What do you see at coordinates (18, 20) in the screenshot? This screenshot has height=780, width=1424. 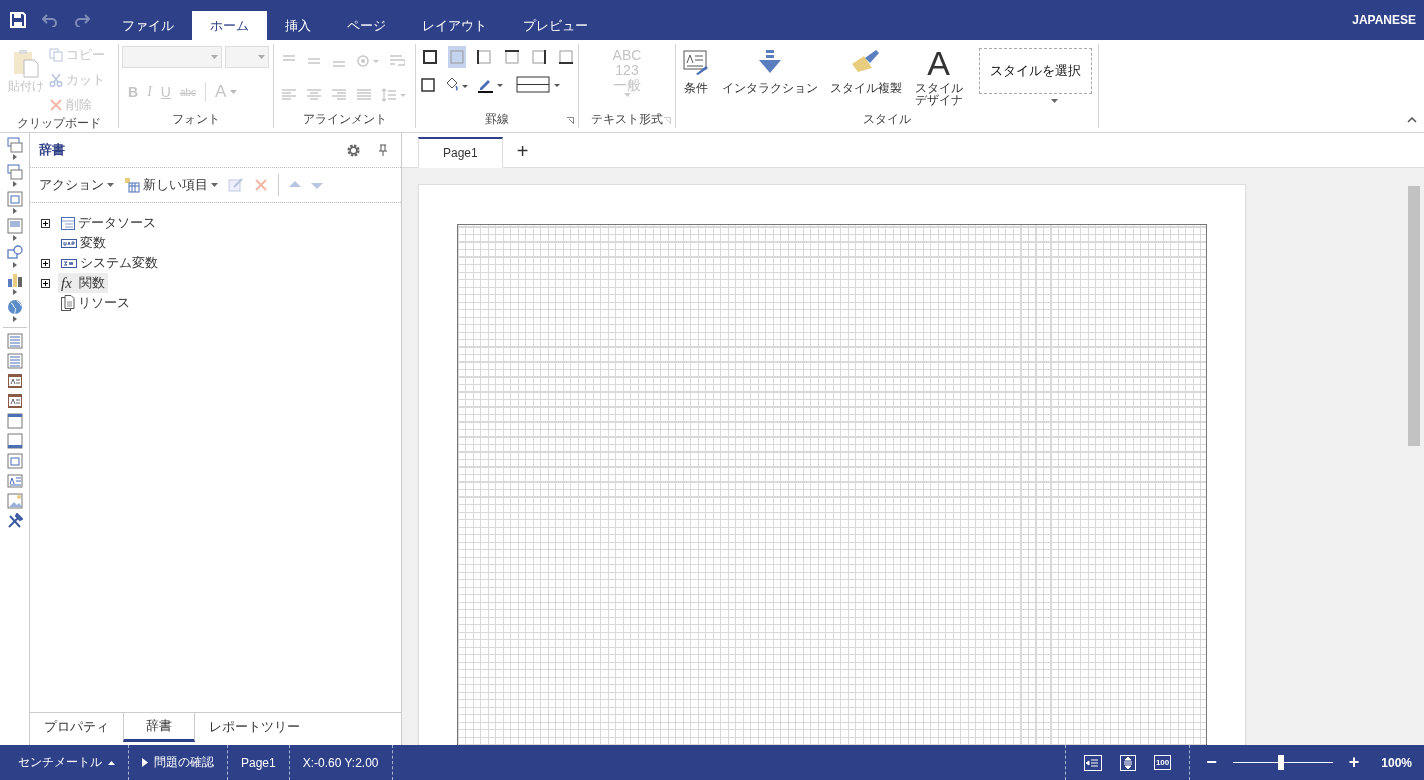 I see `save-icon` at bounding box center [18, 20].